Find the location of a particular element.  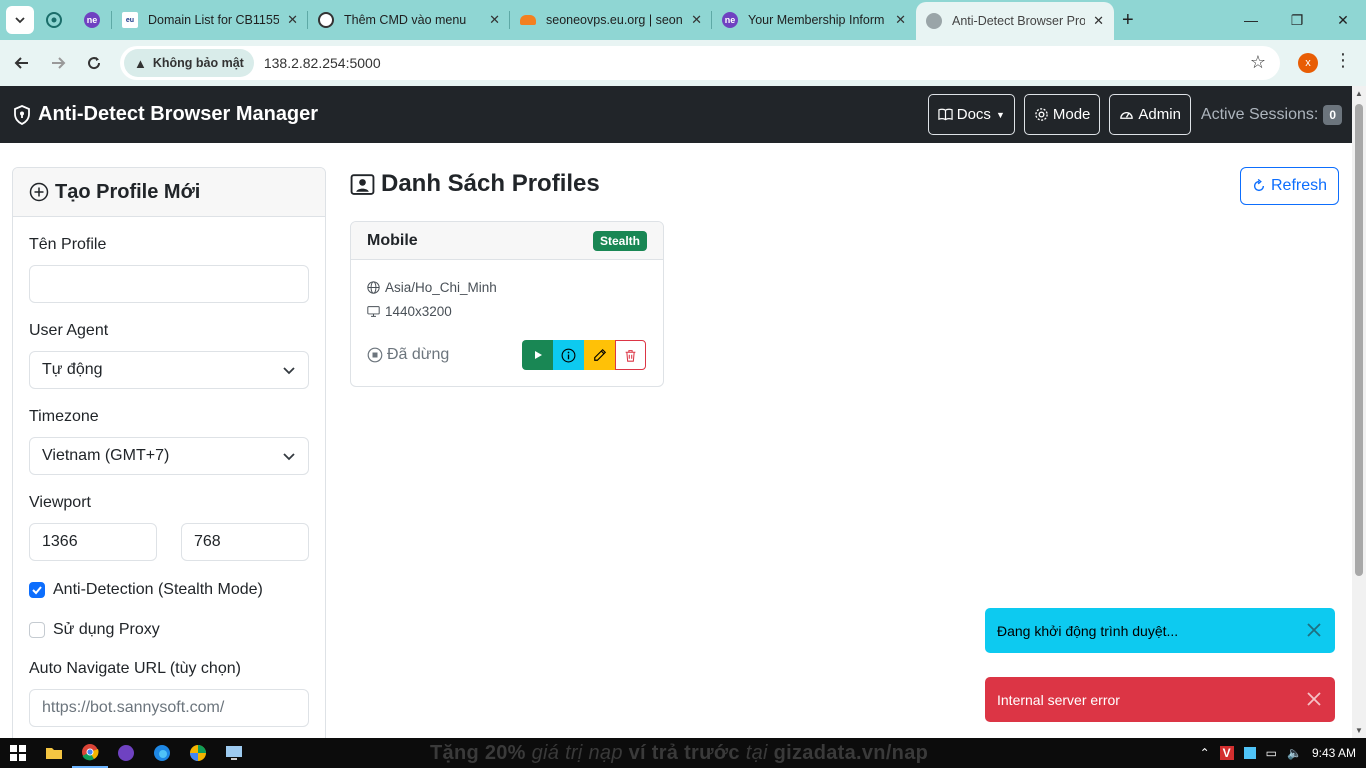

clock: 9:43 AM is located at coordinates (1334, 753).